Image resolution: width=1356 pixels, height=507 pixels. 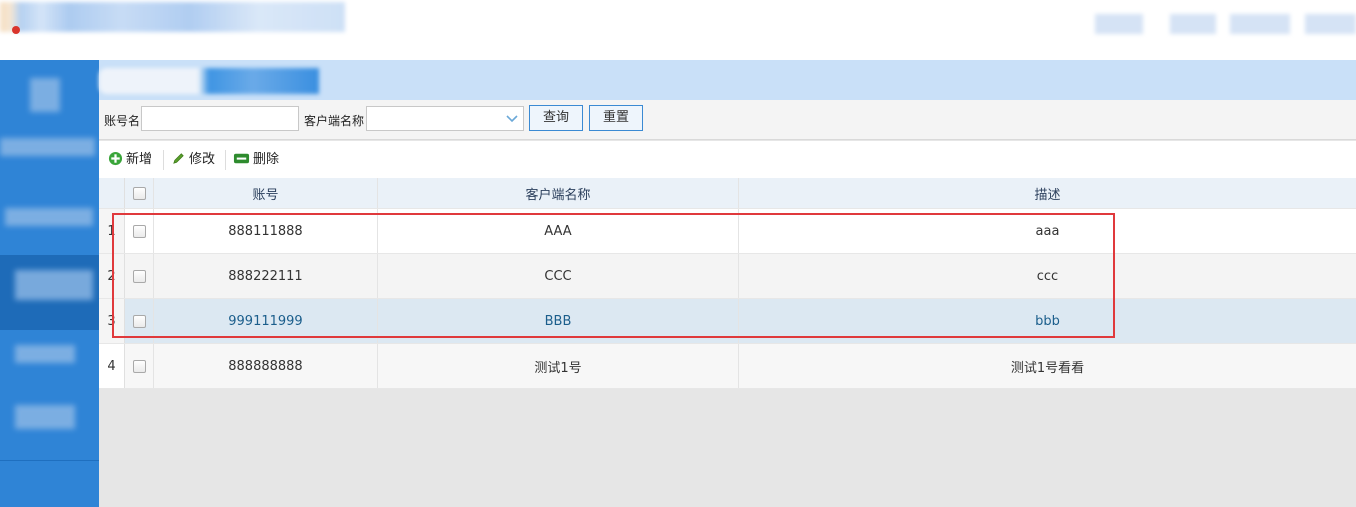 What do you see at coordinates (172, 17) in the screenshot?
I see `app-logo` at bounding box center [172, 17].